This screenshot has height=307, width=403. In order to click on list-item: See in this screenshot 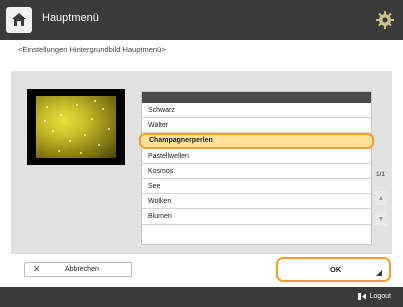, I will do `click(256, 187)`.